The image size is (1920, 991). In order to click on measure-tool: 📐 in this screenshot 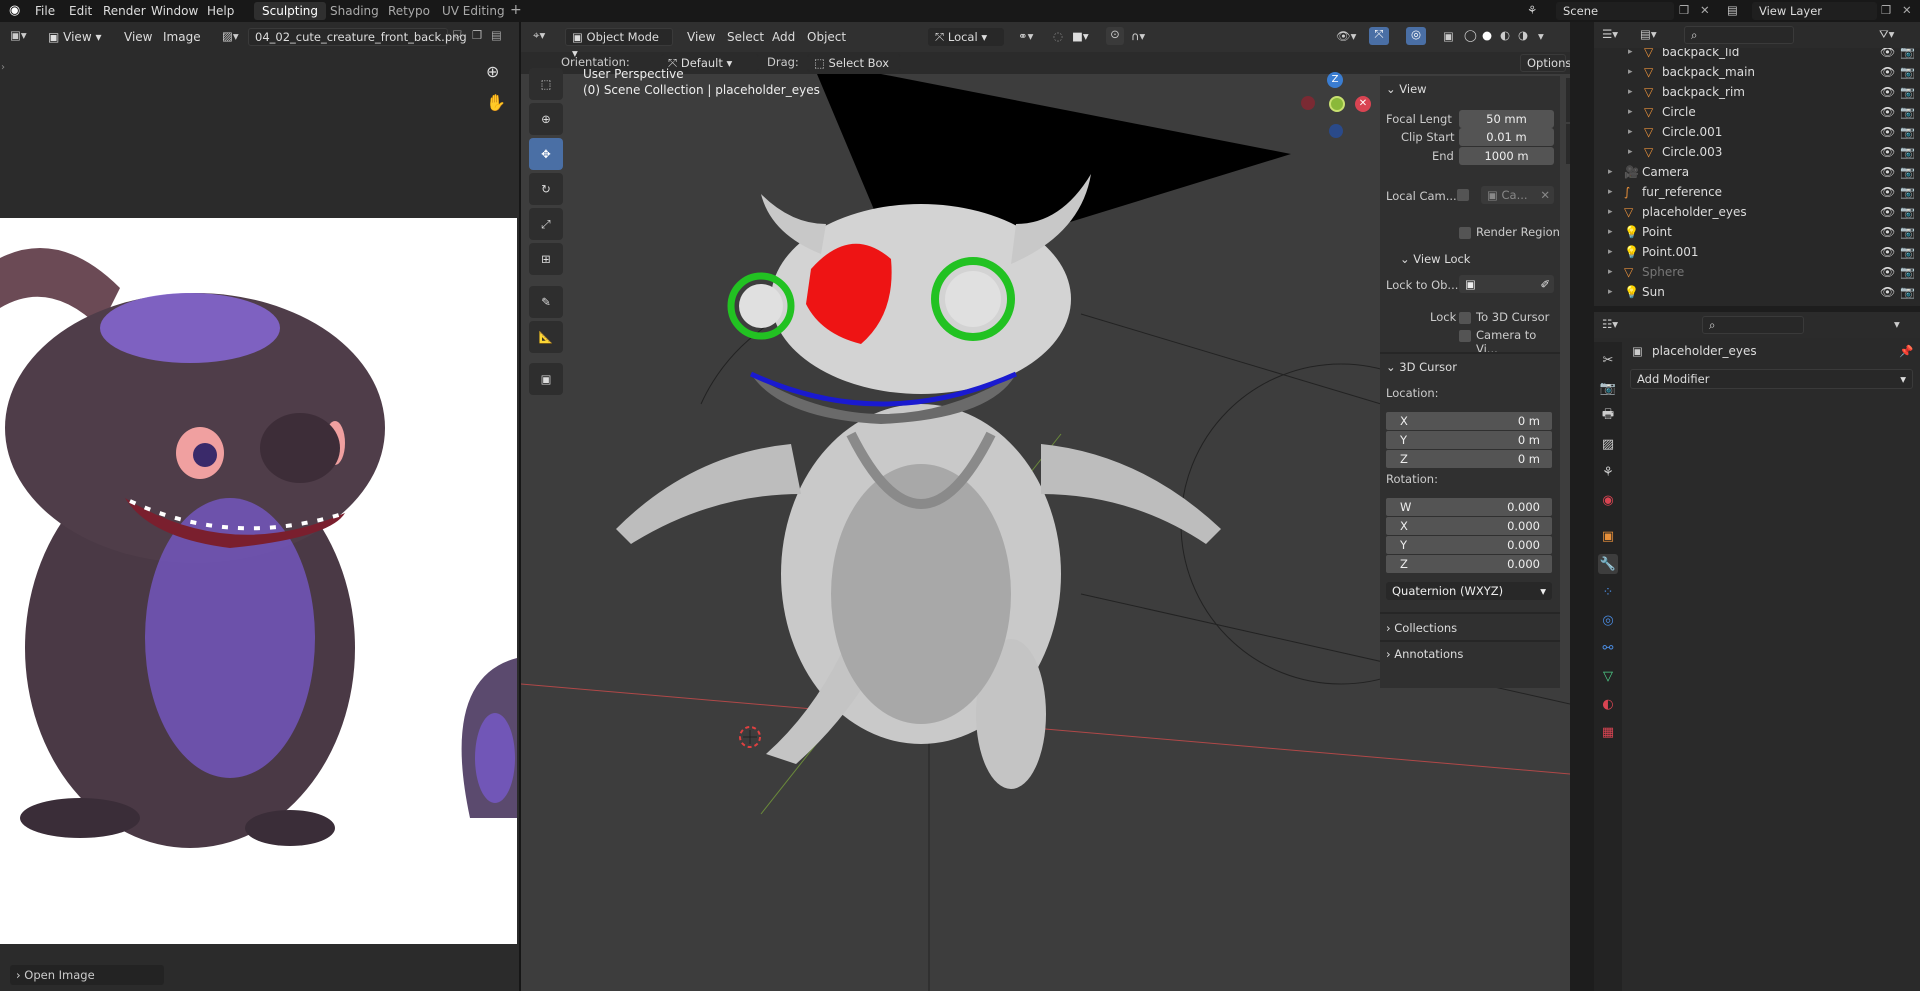, I will do `click(546, 337)`.